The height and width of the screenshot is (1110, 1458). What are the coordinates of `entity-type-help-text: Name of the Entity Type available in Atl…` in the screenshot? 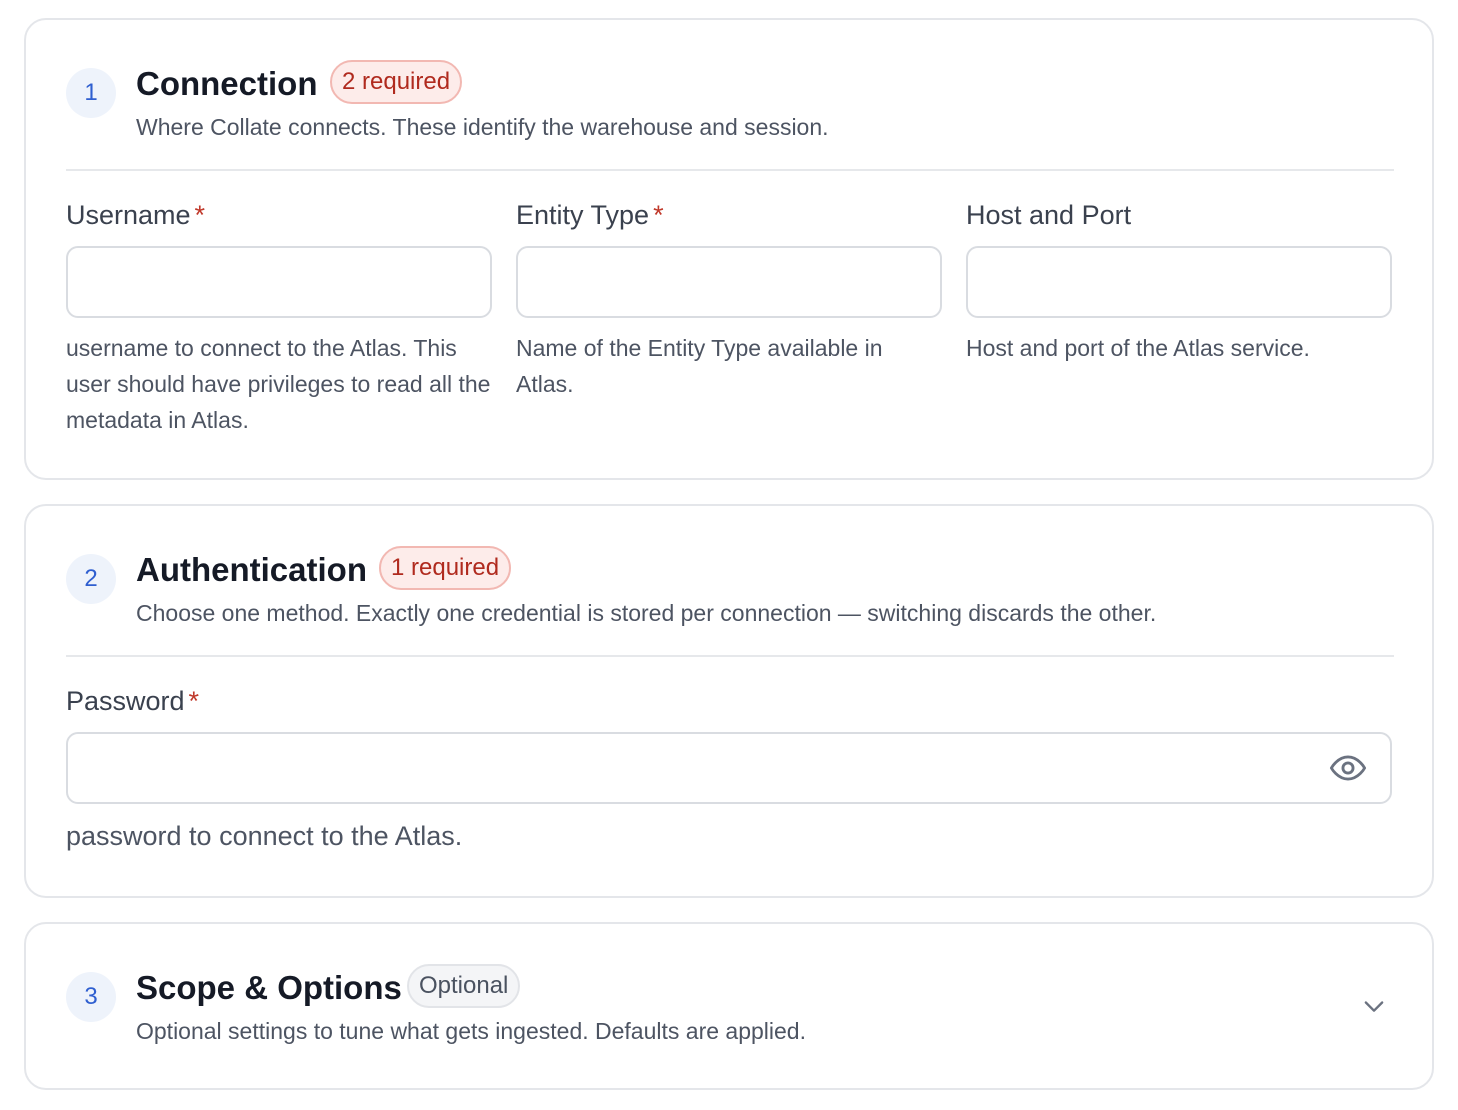 It's located at (699, 366).